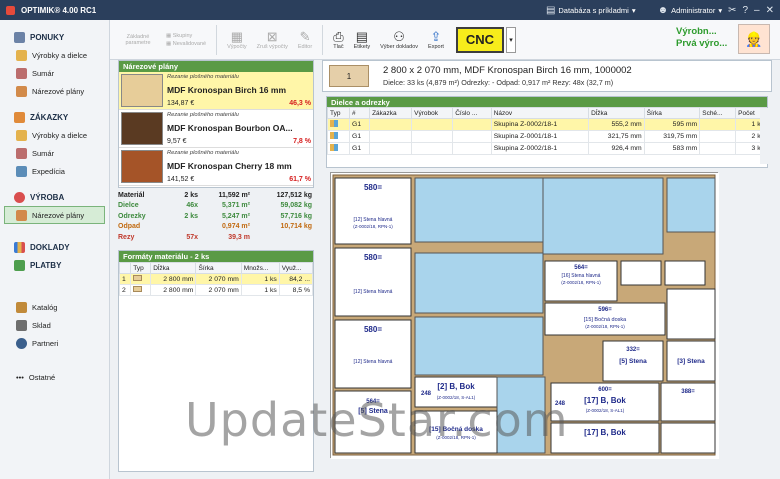 The image size is (780, 479). What do you see at coordinates (754, 39) in the screenshot?
I see `avatar: 👷` at bounding box center [754, 39].